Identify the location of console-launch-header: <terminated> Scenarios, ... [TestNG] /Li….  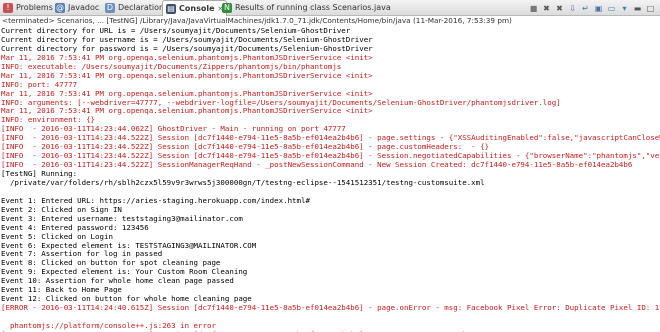
(257, 20).